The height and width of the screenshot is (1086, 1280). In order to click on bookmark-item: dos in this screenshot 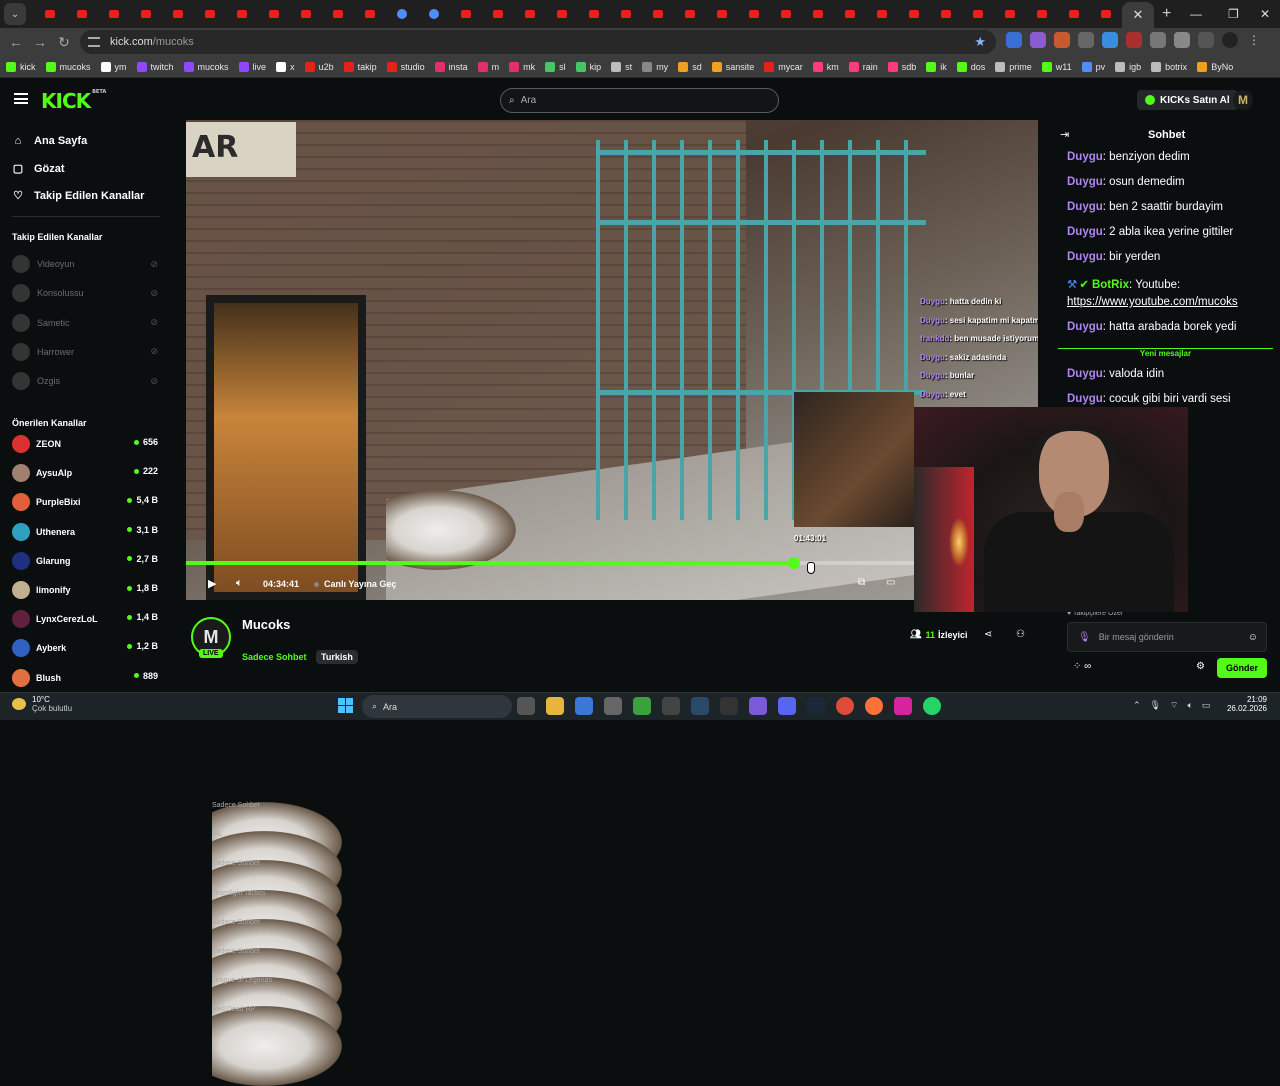, I will do `click(970, 66)`.